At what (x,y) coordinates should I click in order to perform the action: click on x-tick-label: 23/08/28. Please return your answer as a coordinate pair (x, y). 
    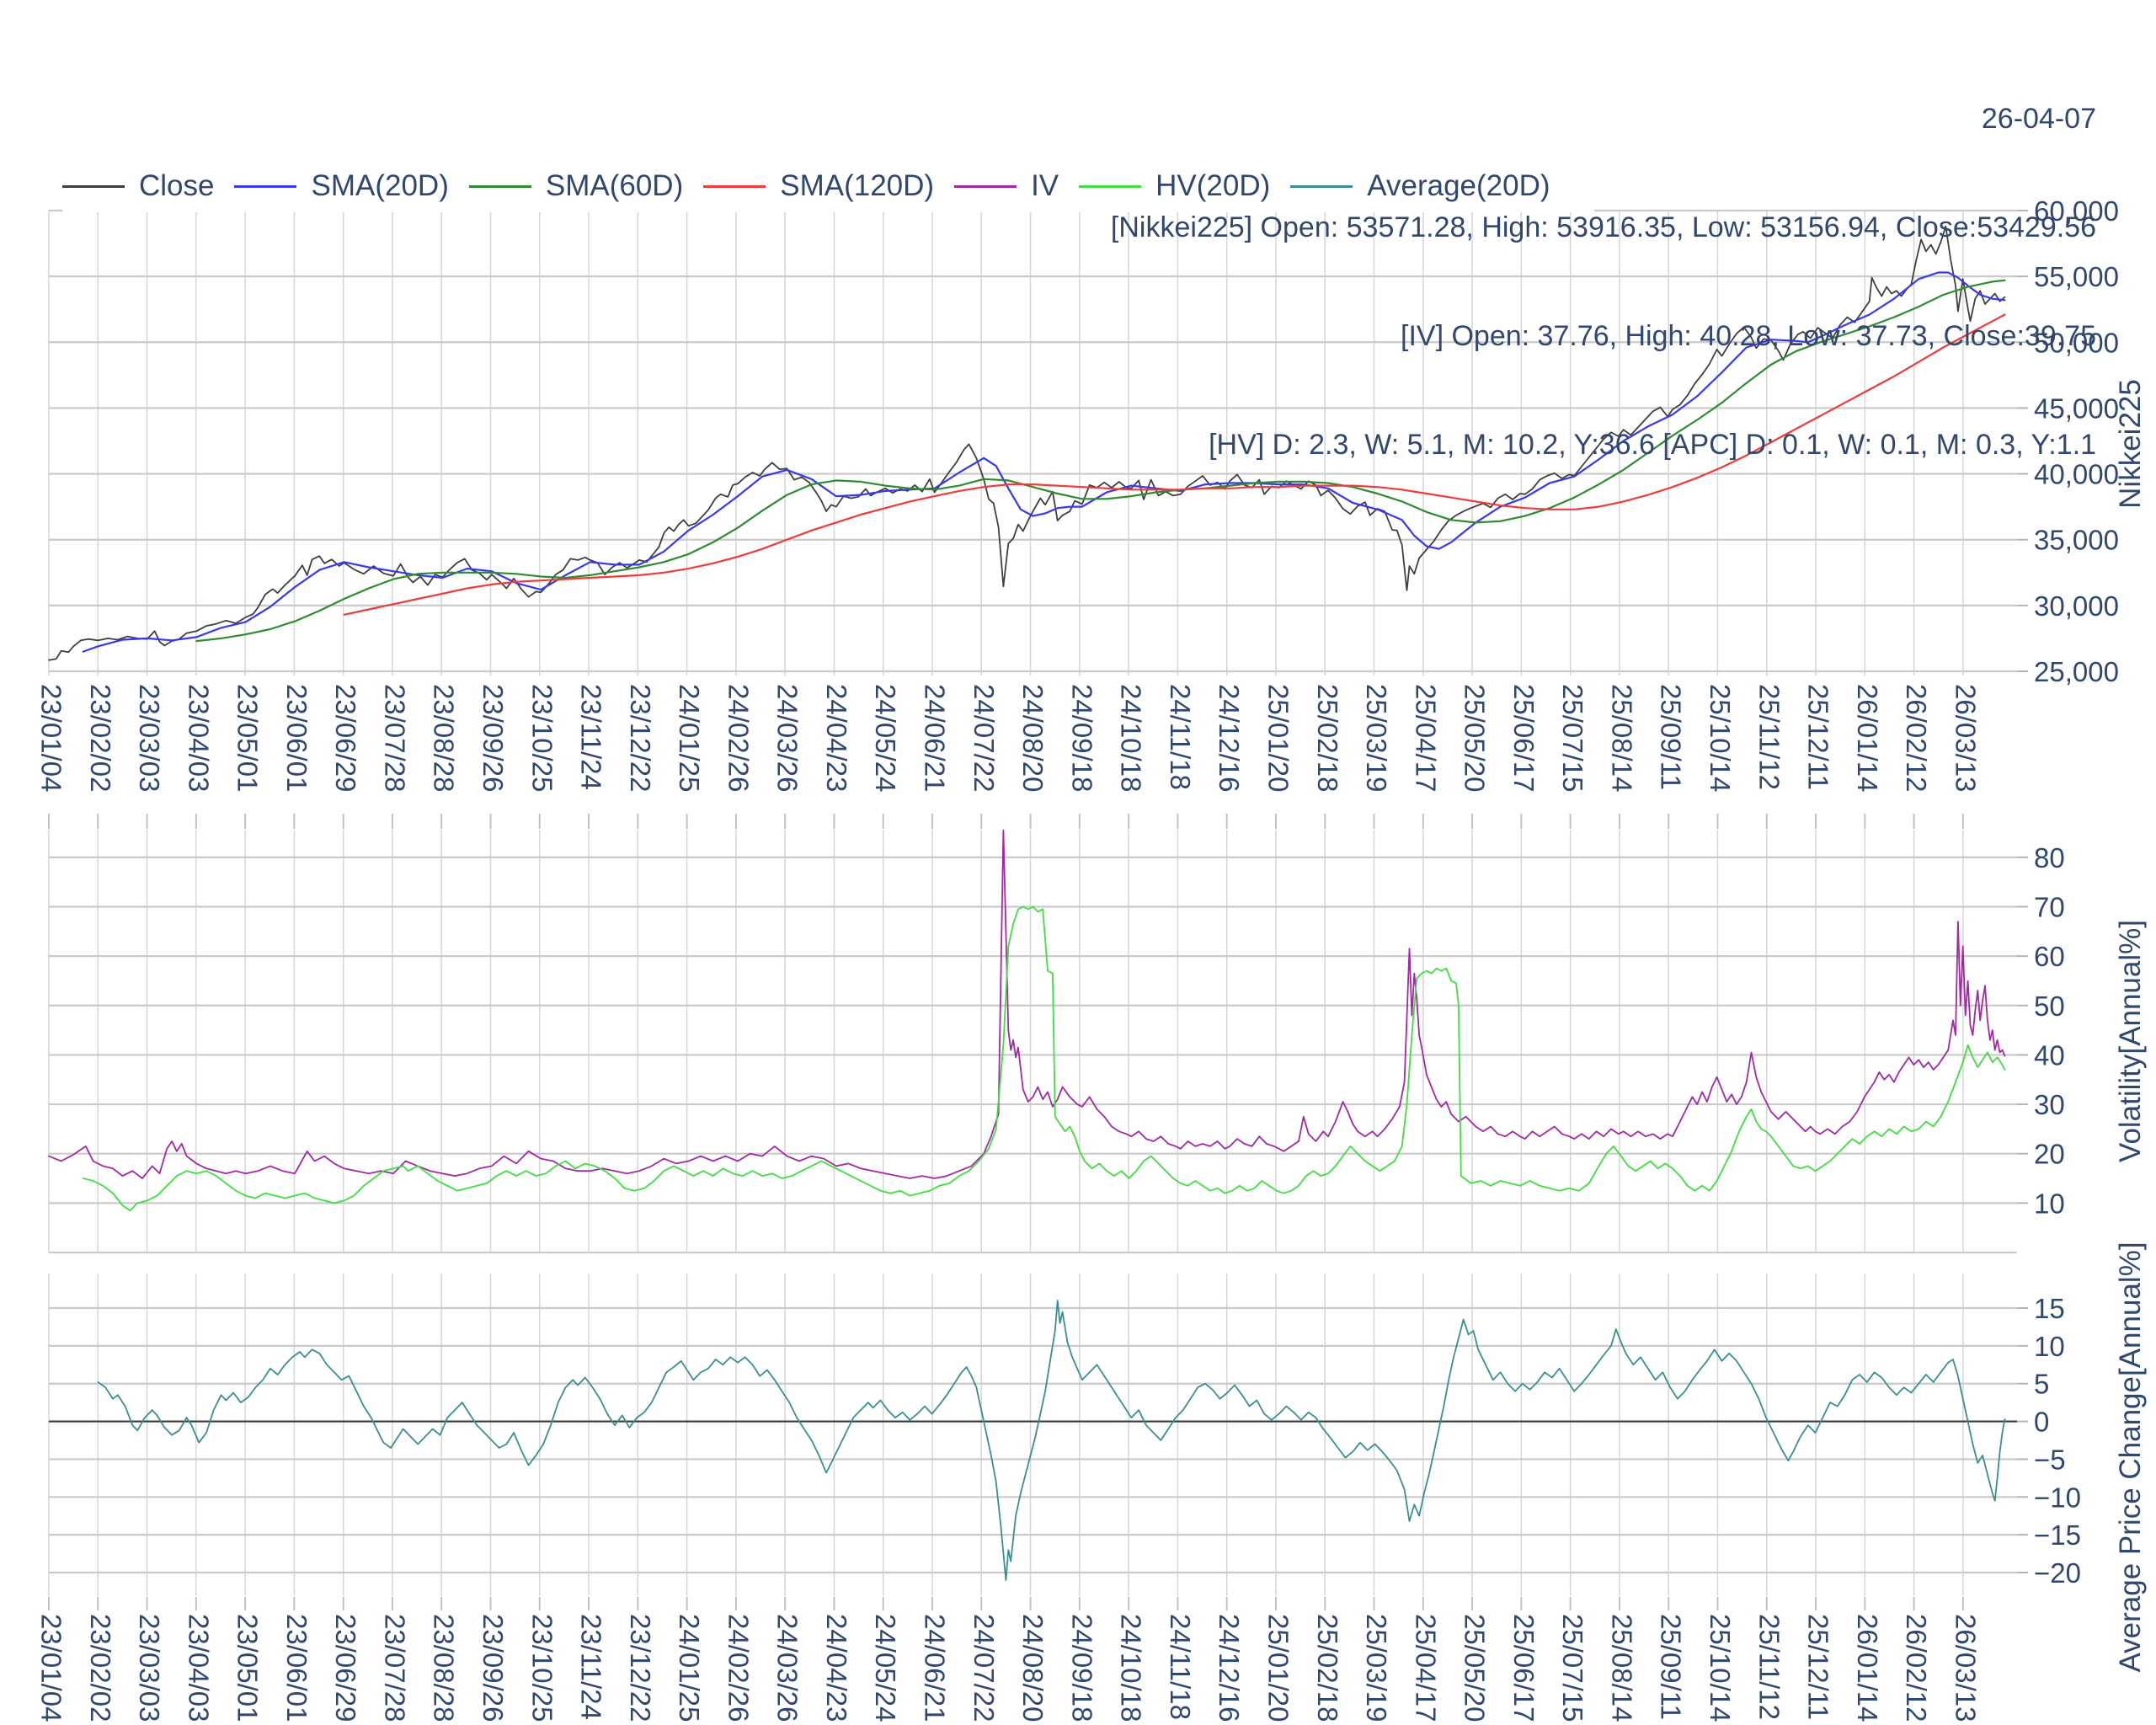
    Looking at the image, I should click on (444, 738).